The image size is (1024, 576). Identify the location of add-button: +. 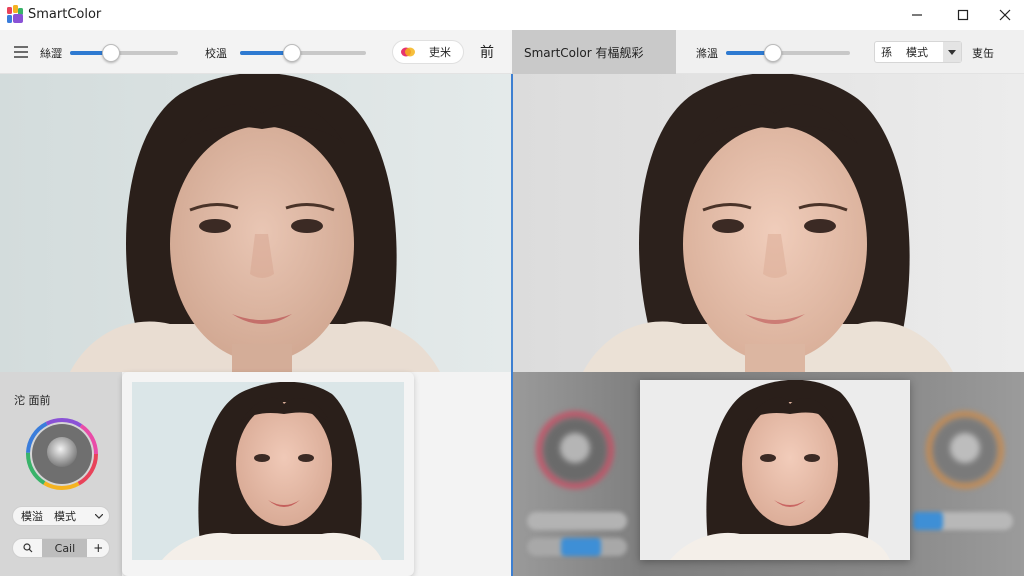
(98, 548).